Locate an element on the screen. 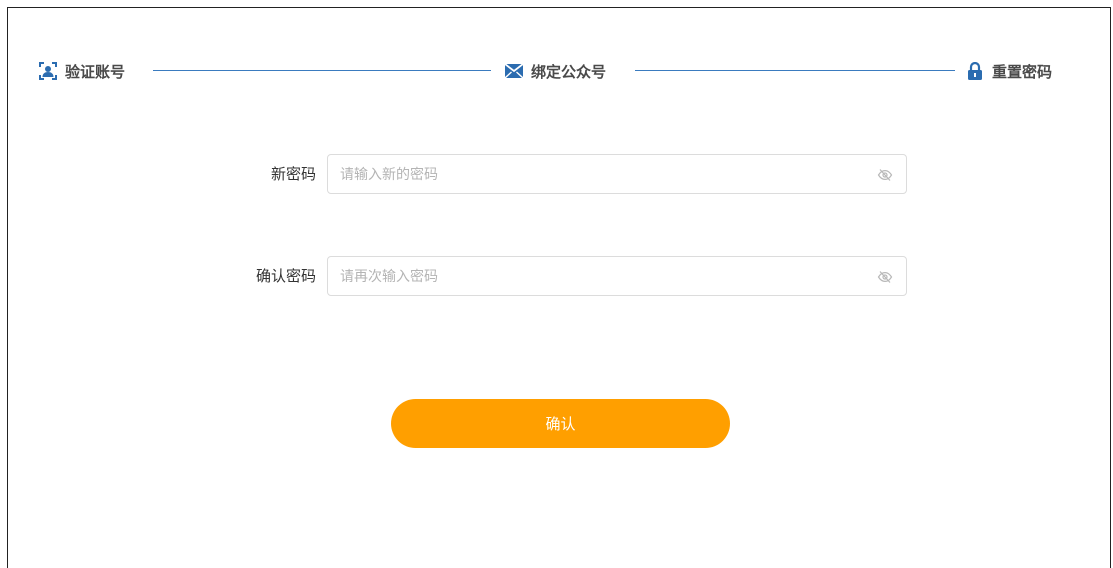  step-label: 验证账号 is located at coordinates (95, 71).